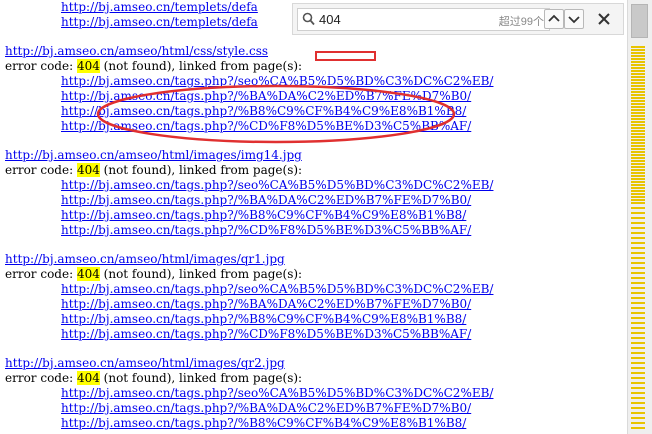  Describe the element at coordinates (639, 21) in the screenshot. I see `scroll-thumb` at that location.